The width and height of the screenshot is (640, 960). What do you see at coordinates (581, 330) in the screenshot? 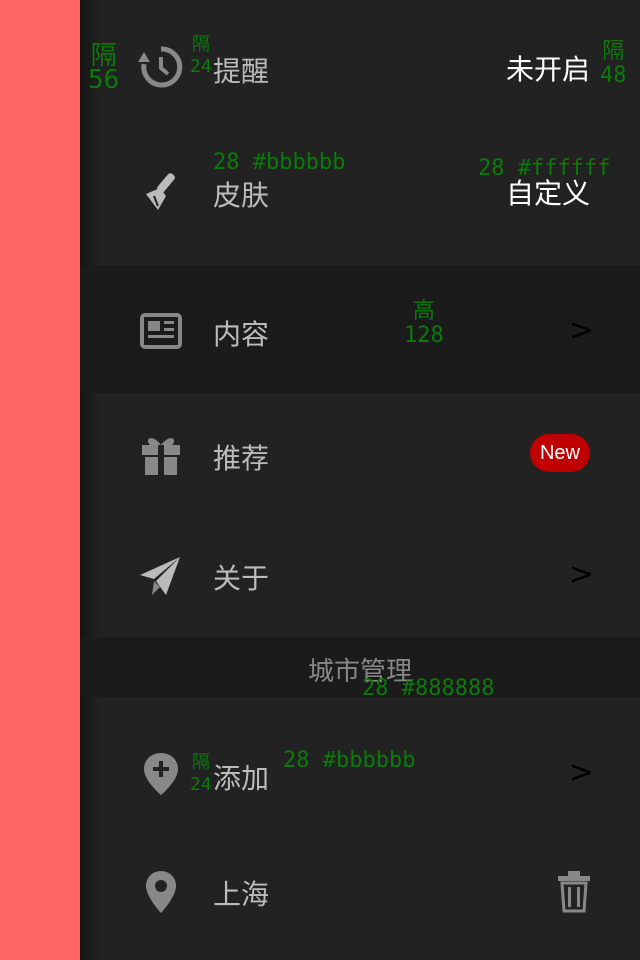
I see `content-chevron-icon: >` at bounding box center [581, 330].